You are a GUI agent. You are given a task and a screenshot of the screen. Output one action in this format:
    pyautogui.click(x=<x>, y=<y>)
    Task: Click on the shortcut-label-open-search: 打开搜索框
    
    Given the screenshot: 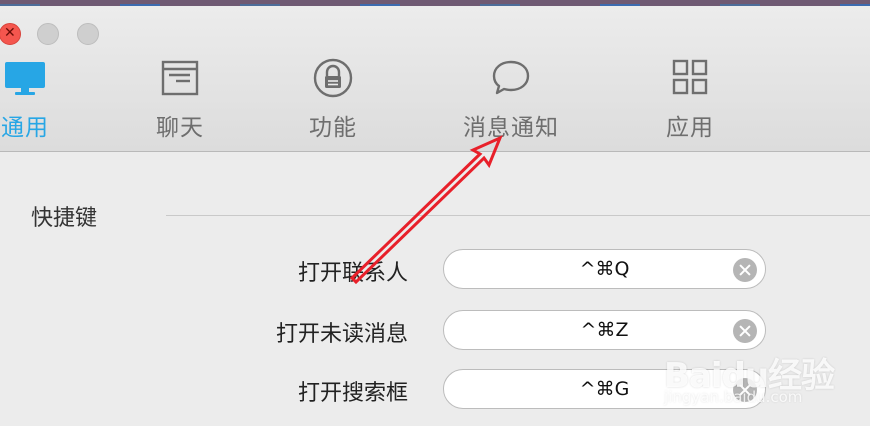 What is the action you would take?
    pyautogui.click(x=352, y=393)
    